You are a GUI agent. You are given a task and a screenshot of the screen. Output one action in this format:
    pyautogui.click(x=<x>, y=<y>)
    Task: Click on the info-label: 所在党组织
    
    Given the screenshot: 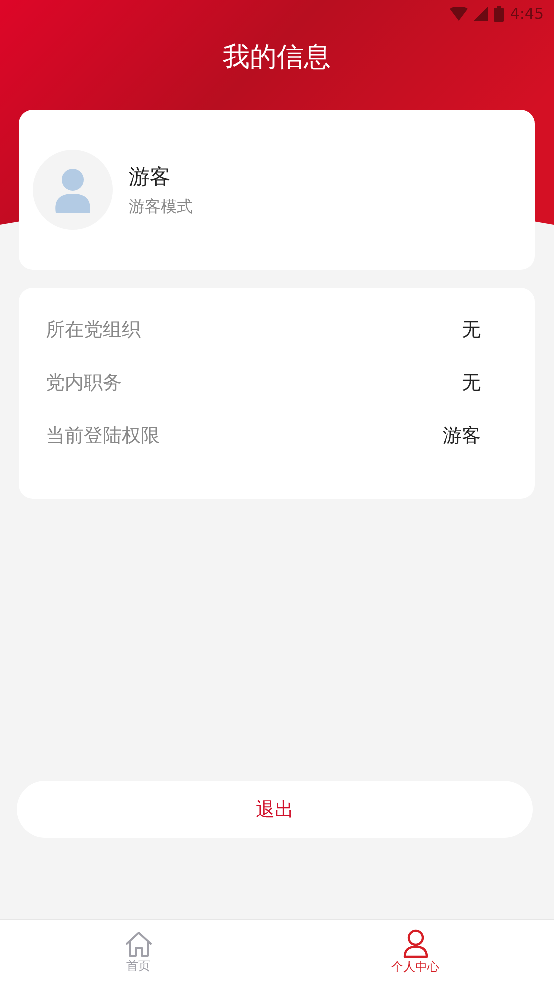 What is the action you would take?
    pyautogui.click(x=93, y=330)
    